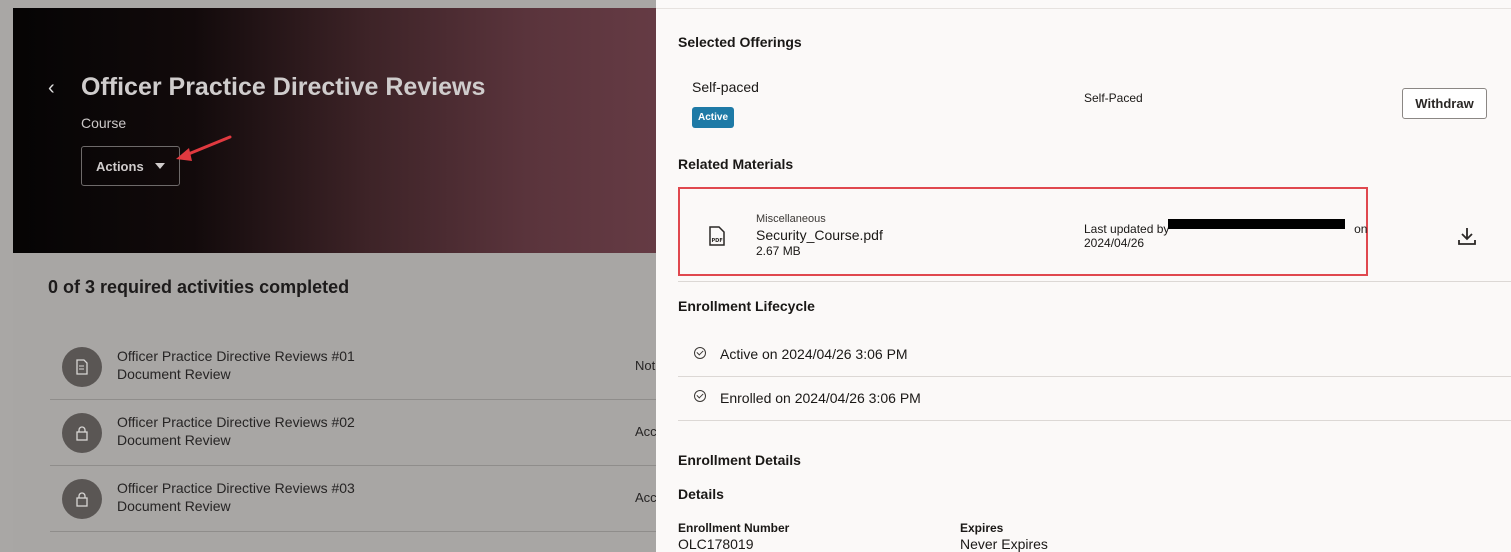 This screenshot has width=1511, height=552. I want to click on annotation-arrow, so click(204, 148).